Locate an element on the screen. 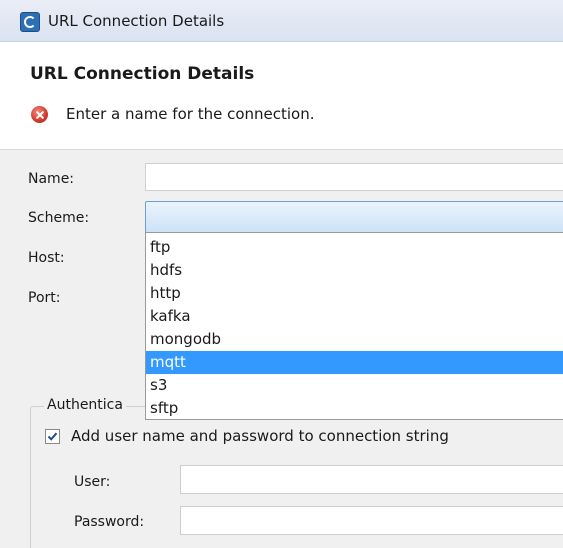 This screenshot has height=548, width=563. header-title: URL Connection Details is located at coordinates (142, 74).